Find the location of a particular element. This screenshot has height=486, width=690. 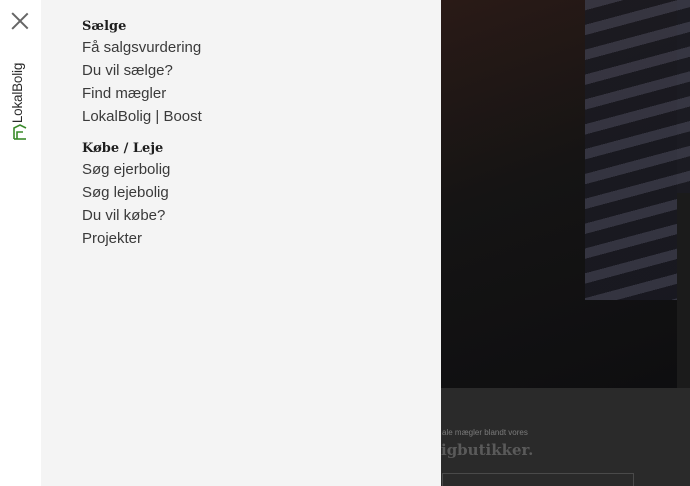

house-logo-icon is located at coordinates (20, 132).